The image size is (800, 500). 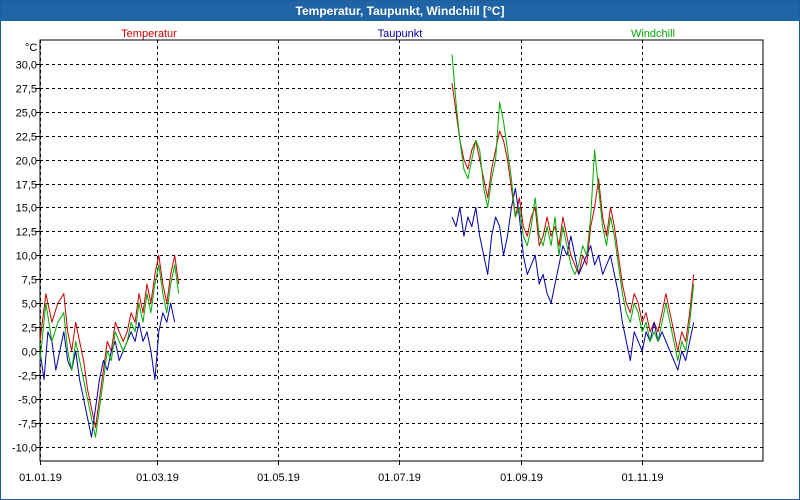 I want to click on y-tick-label: 0,0, so click(x=29, y=353).